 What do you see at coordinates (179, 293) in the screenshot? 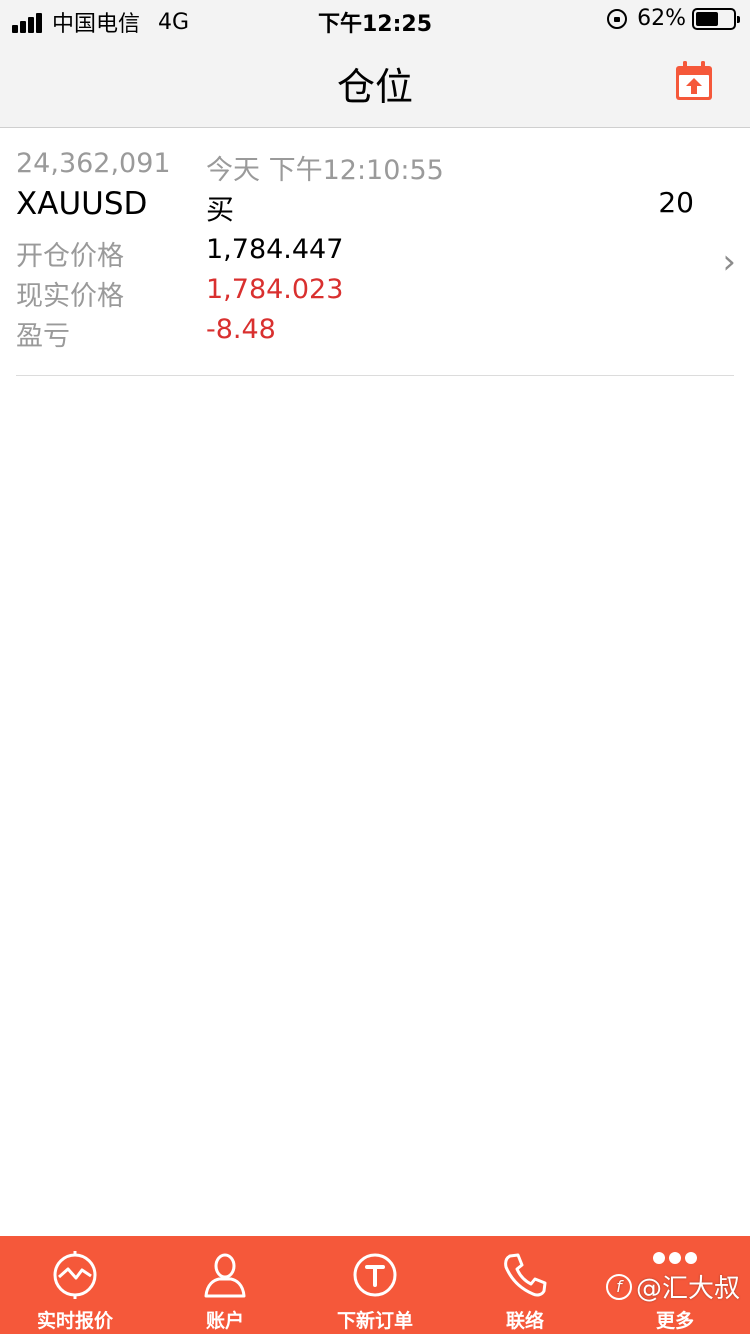
I see `current-price-line: 现实价格 1,784.023` at bounding box center [179, 293].